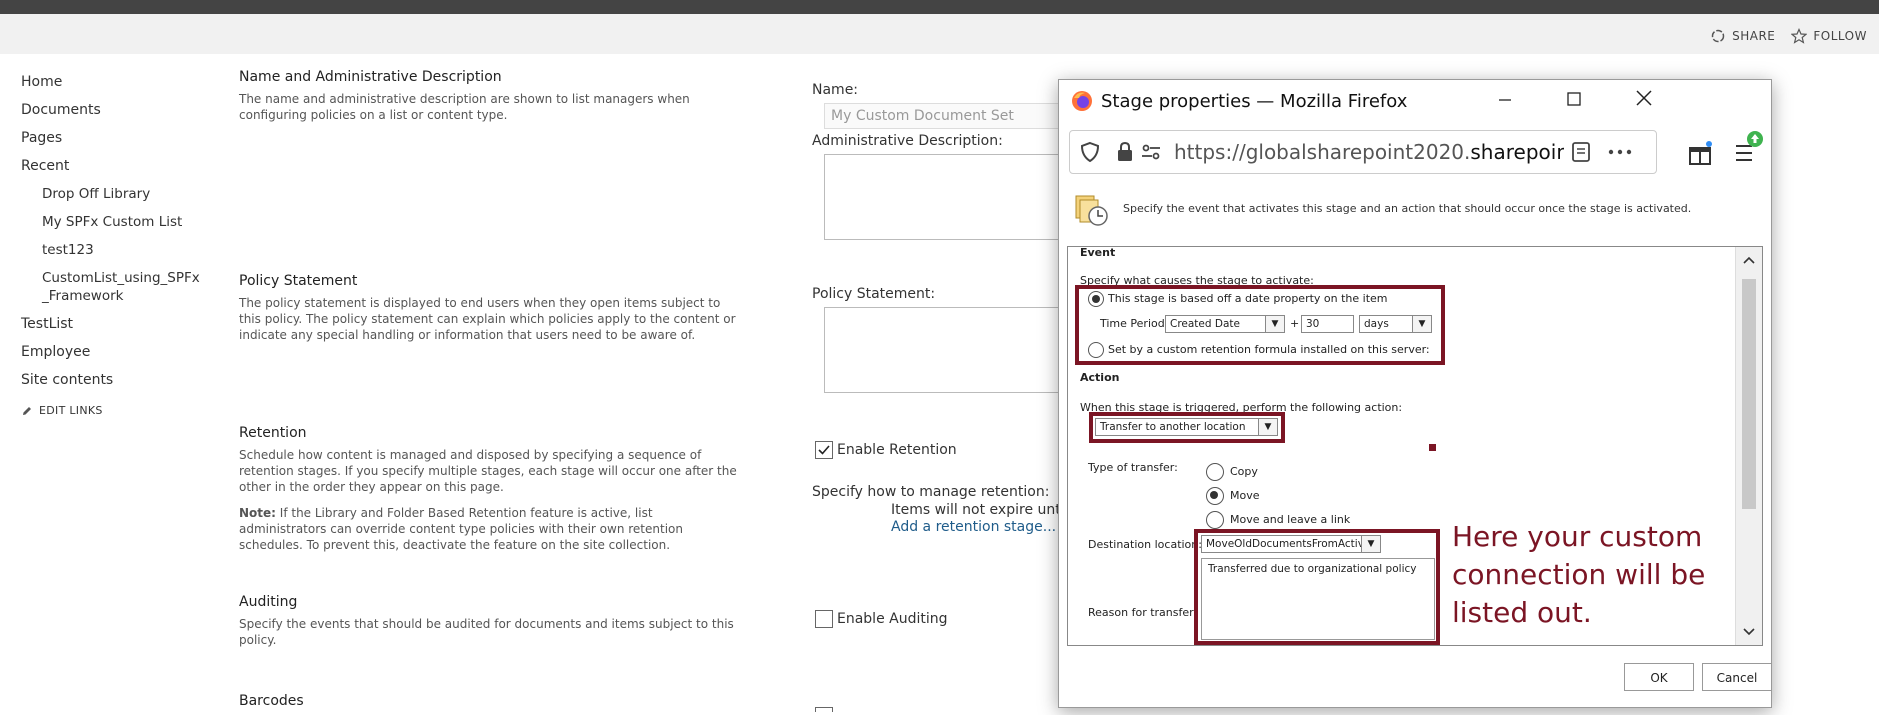  I want to click on section-title: Barcodes, so click(271, 701).